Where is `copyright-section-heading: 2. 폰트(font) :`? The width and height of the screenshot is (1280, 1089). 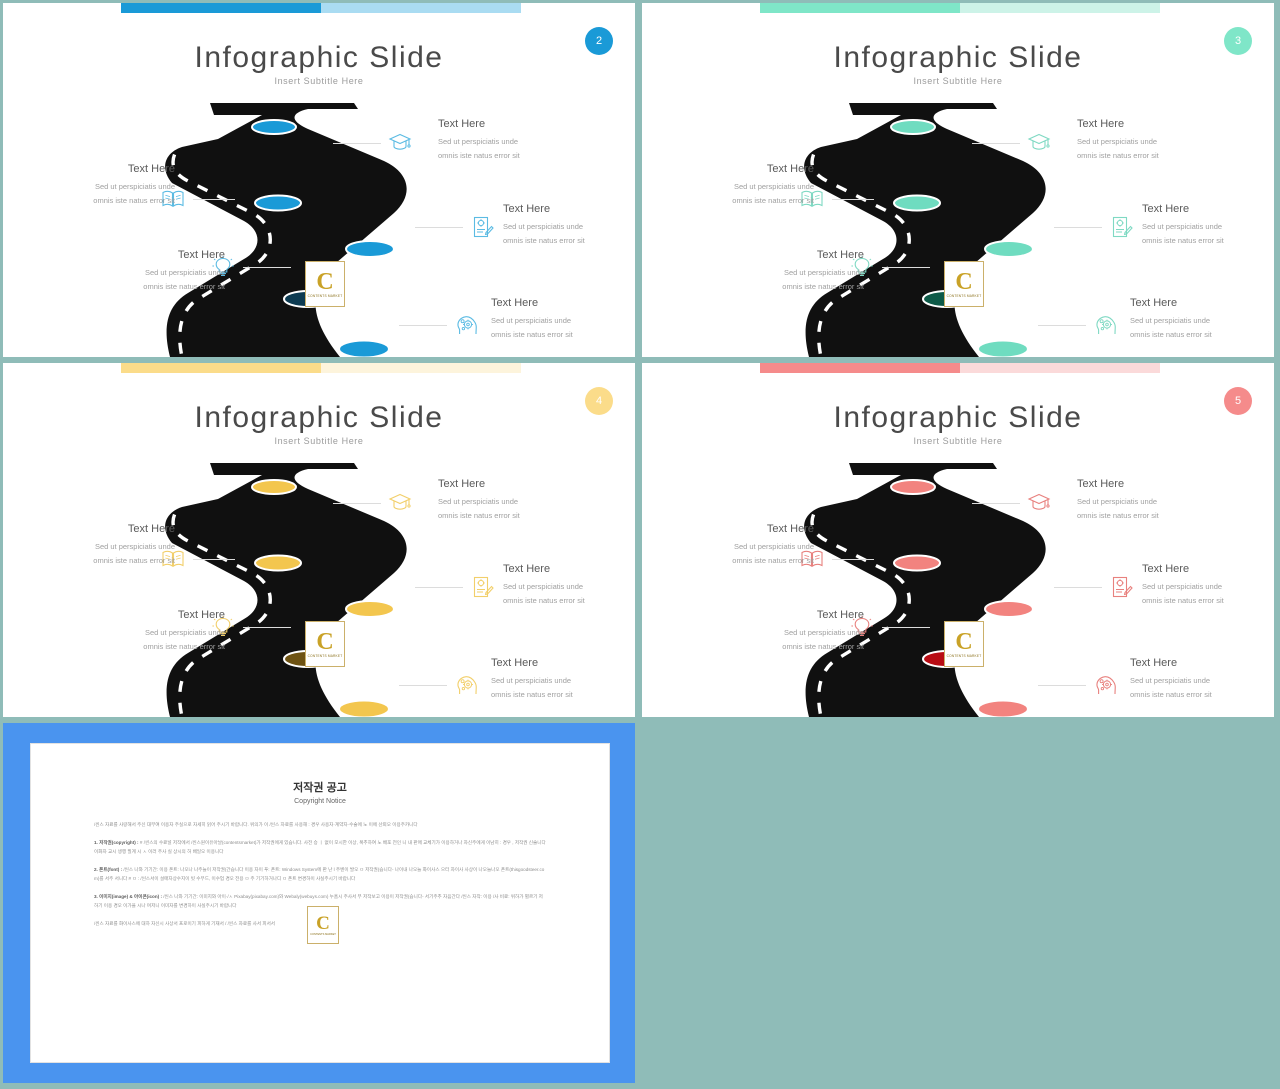 copyright-section-heading: 2. 폰트(font) : is located at coordinates (108, 869).